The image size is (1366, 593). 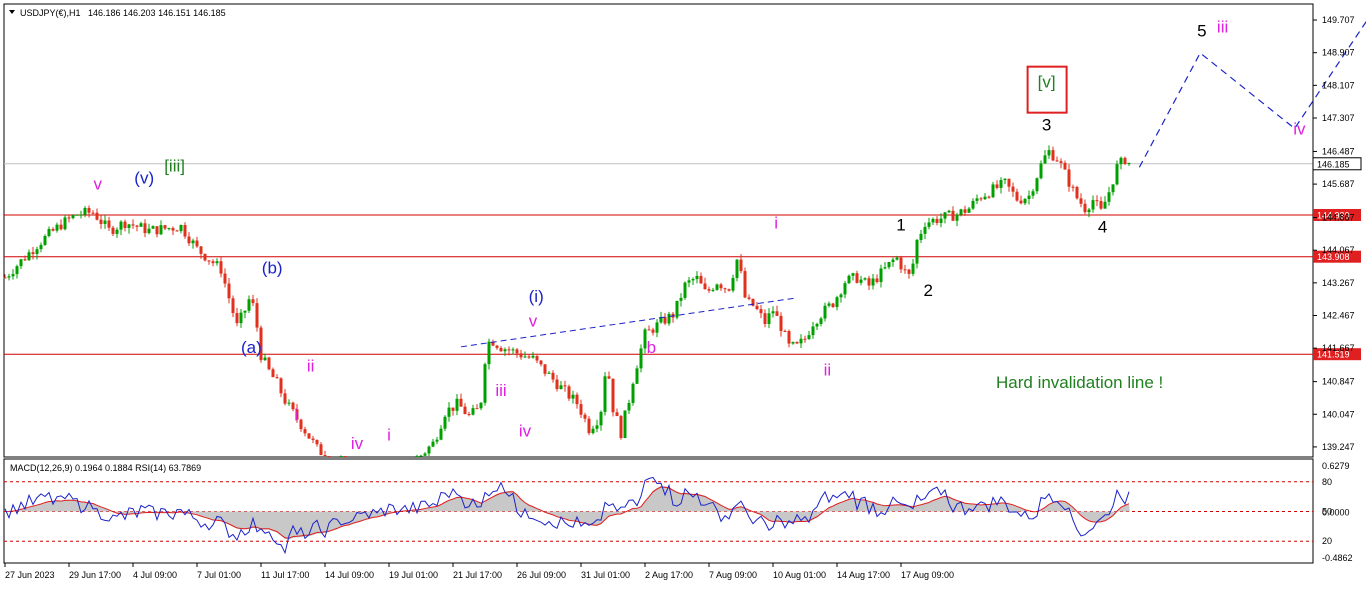 I want to click on indicator-axis: 0.627980500.000020-0.4862, so click(x=1337, y=512).